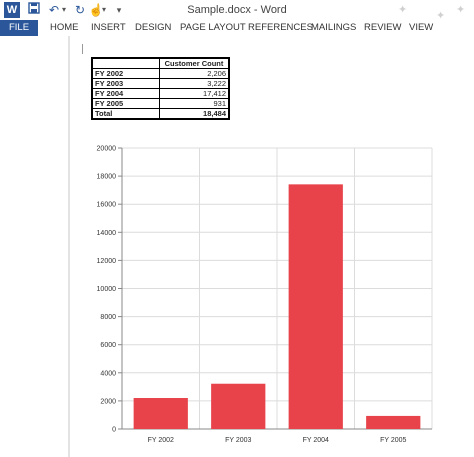 This screenshot has width=474, height=457. What do you see at coordinates (316, 440) in the screenshot?
I see `x-tick-label: FY 2004` at bounding box center [316, 440].